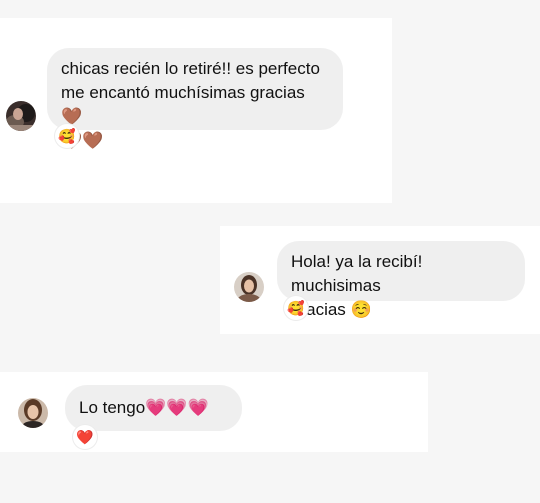 This screenshot has width=540, height=503. Describe the element at coordinates (85, 437) in the screenshot. I see `reaction-badge: ❤️` at that location.